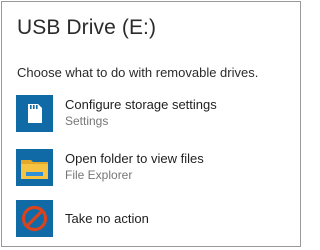 Image resolution: width=320 pixels, height=250 pixels. Describe the element at coordinates (87, 121) in the screenshot. I see `option-sublabel: Settings` at that location.